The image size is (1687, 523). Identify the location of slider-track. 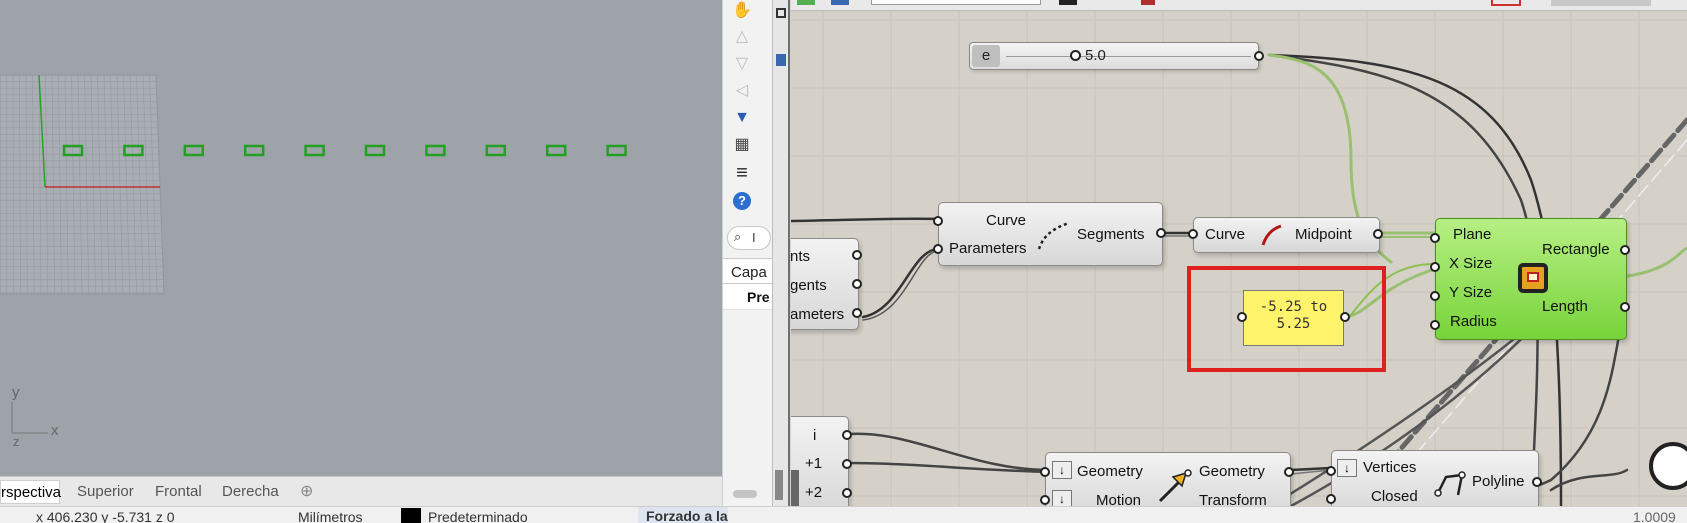
(1128, 56).